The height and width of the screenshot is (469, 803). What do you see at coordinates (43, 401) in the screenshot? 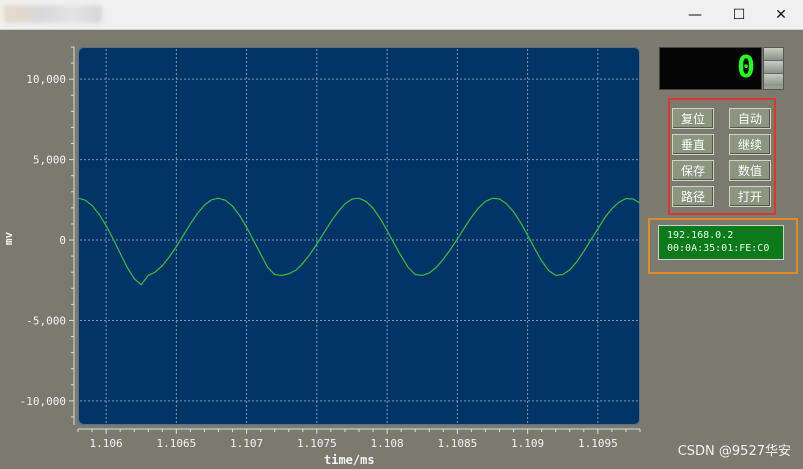
I see `y-tick-label: -10,000` at bounding box center [43, 401].